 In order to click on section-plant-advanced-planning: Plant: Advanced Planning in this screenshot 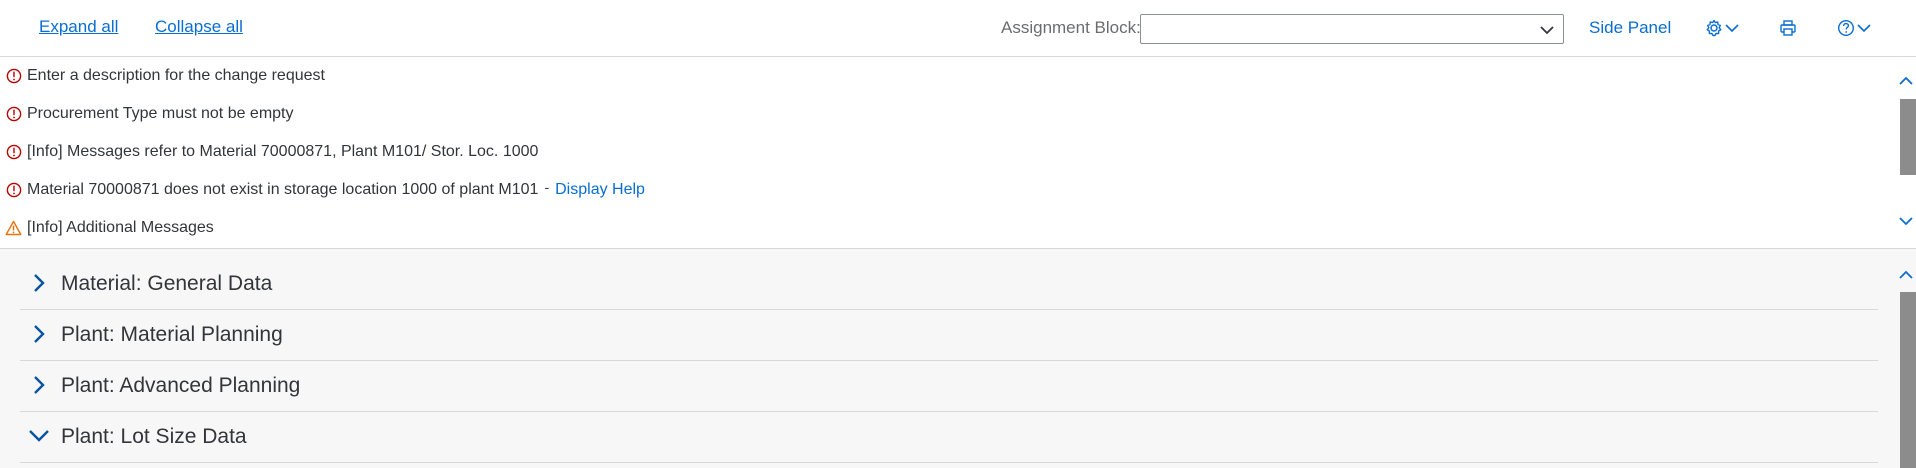, I will do `click(949, 386)`.